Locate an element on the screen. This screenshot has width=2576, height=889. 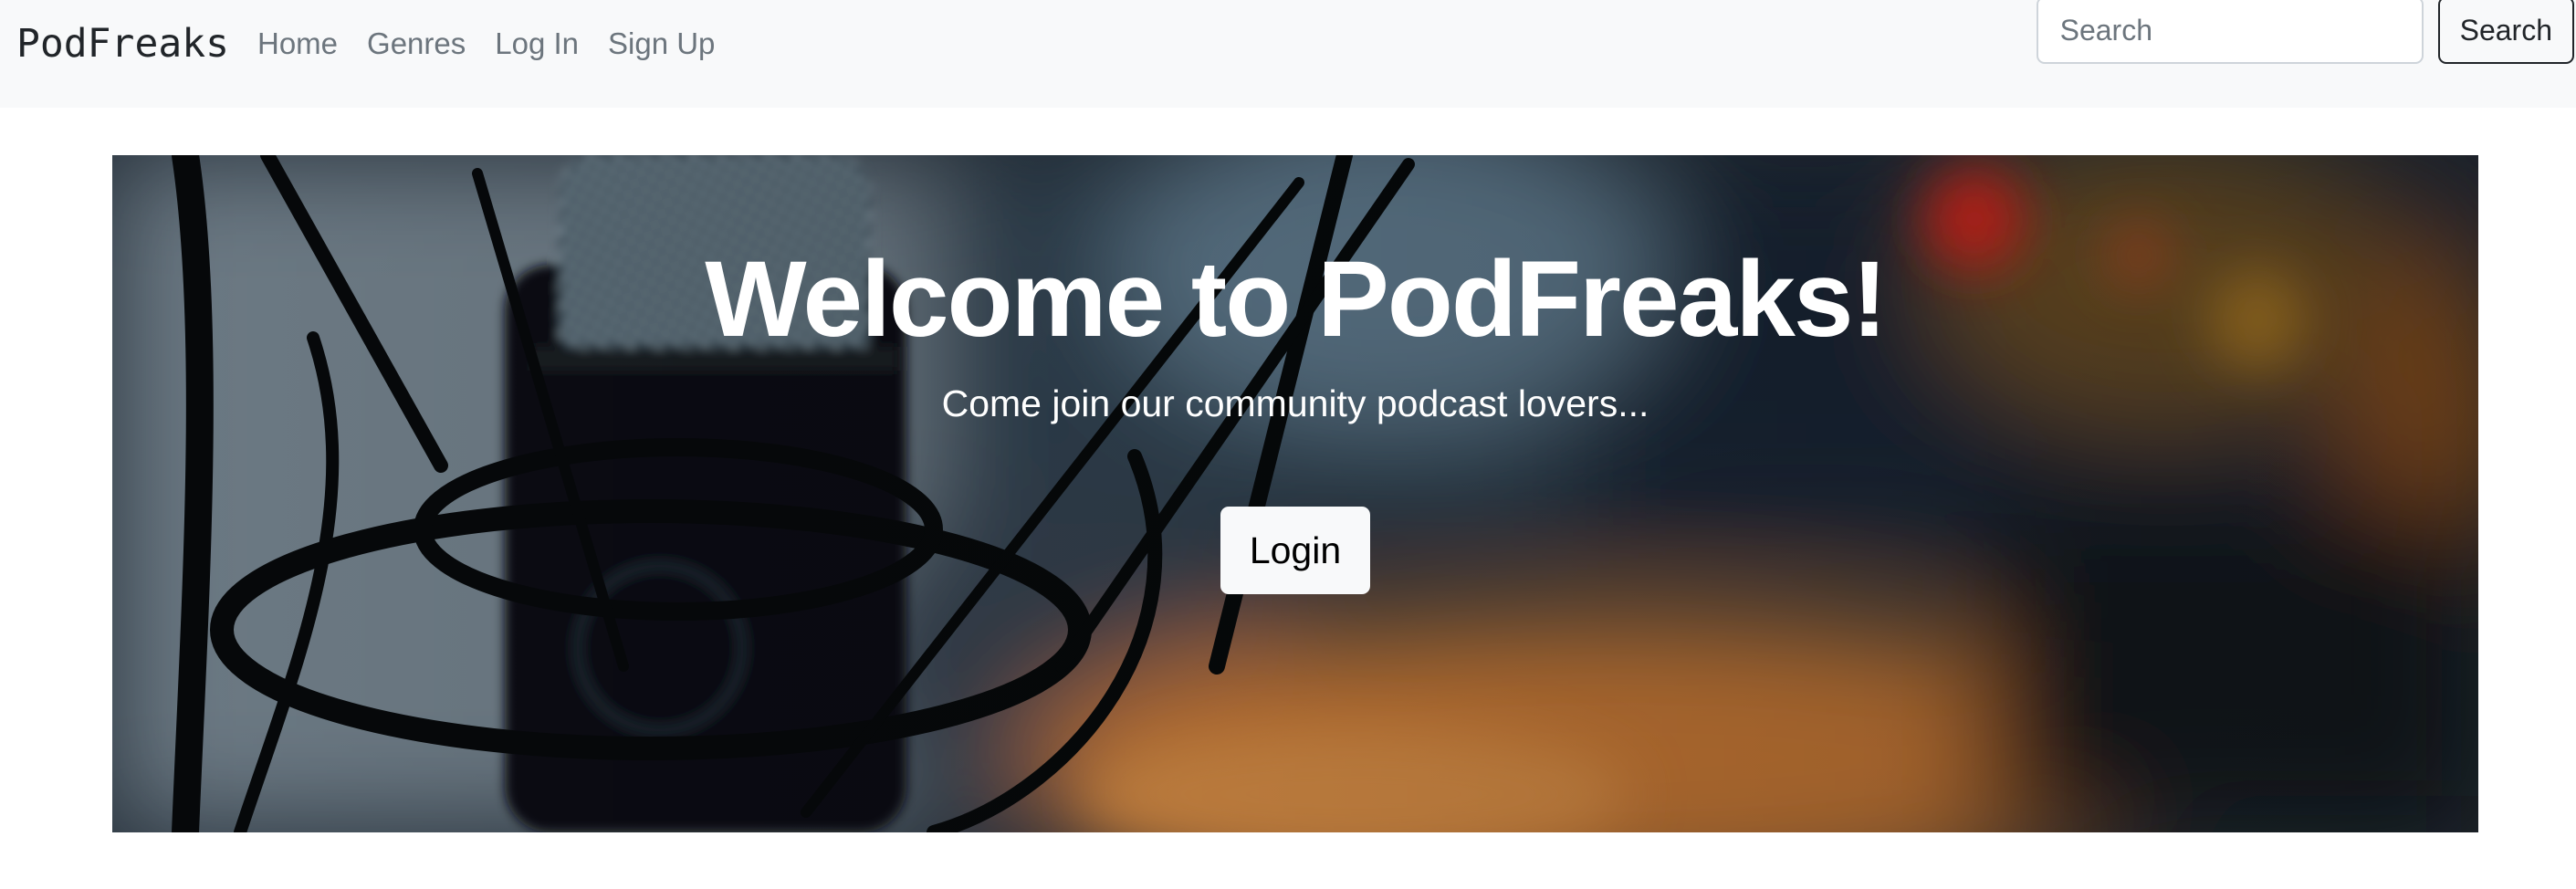
search-button: Search is located at coordinates (2506, 32).